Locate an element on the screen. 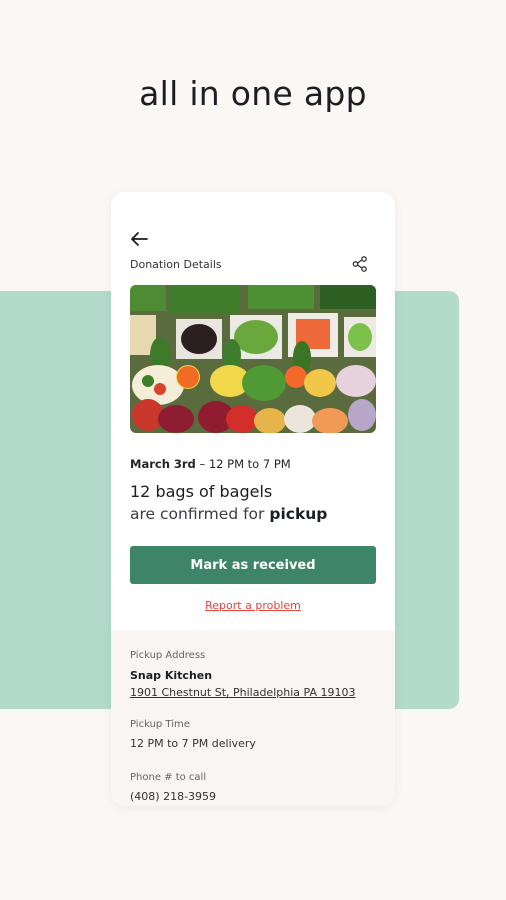  donation-status-prefix: are confirmed for is located at coordinates (197, 514).